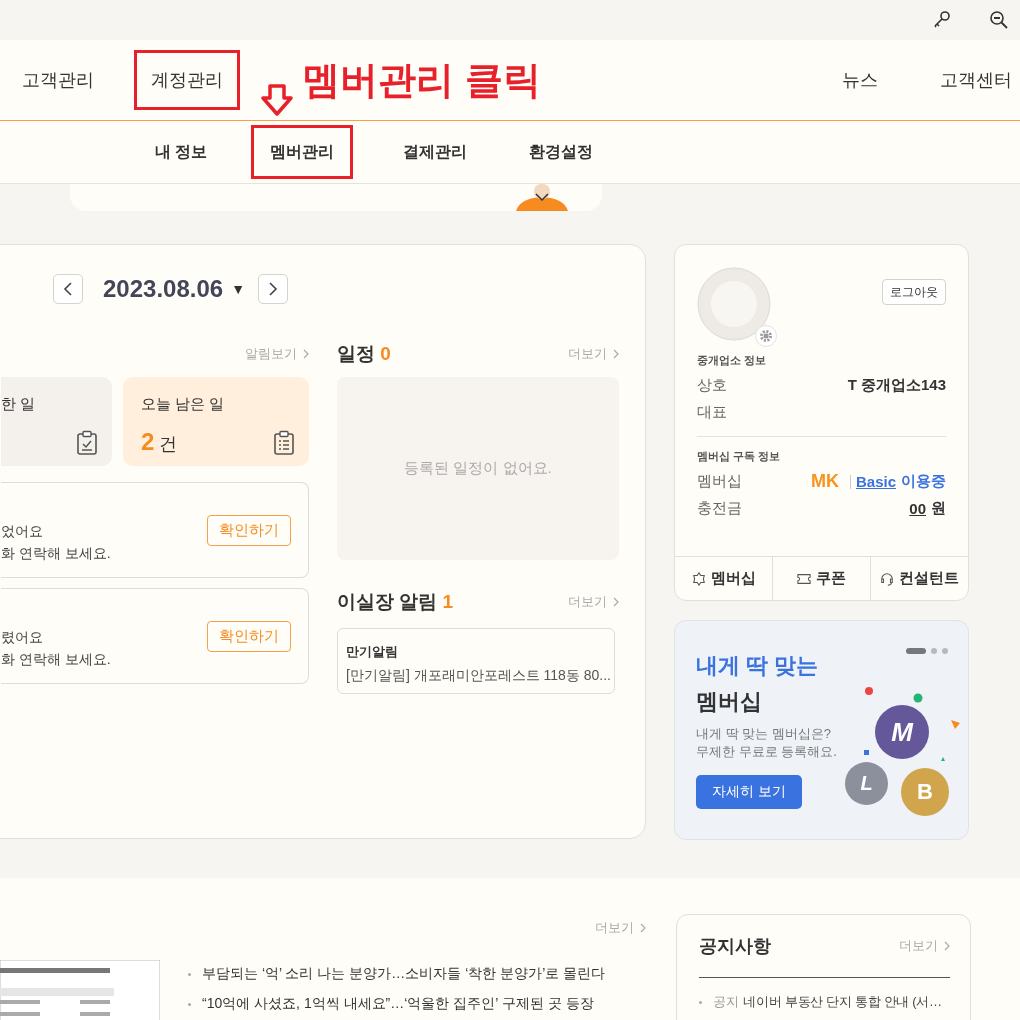 The height and width of the screenshot is (1020, 1020). I want to click on membership-coin: M, so click(902, 732).